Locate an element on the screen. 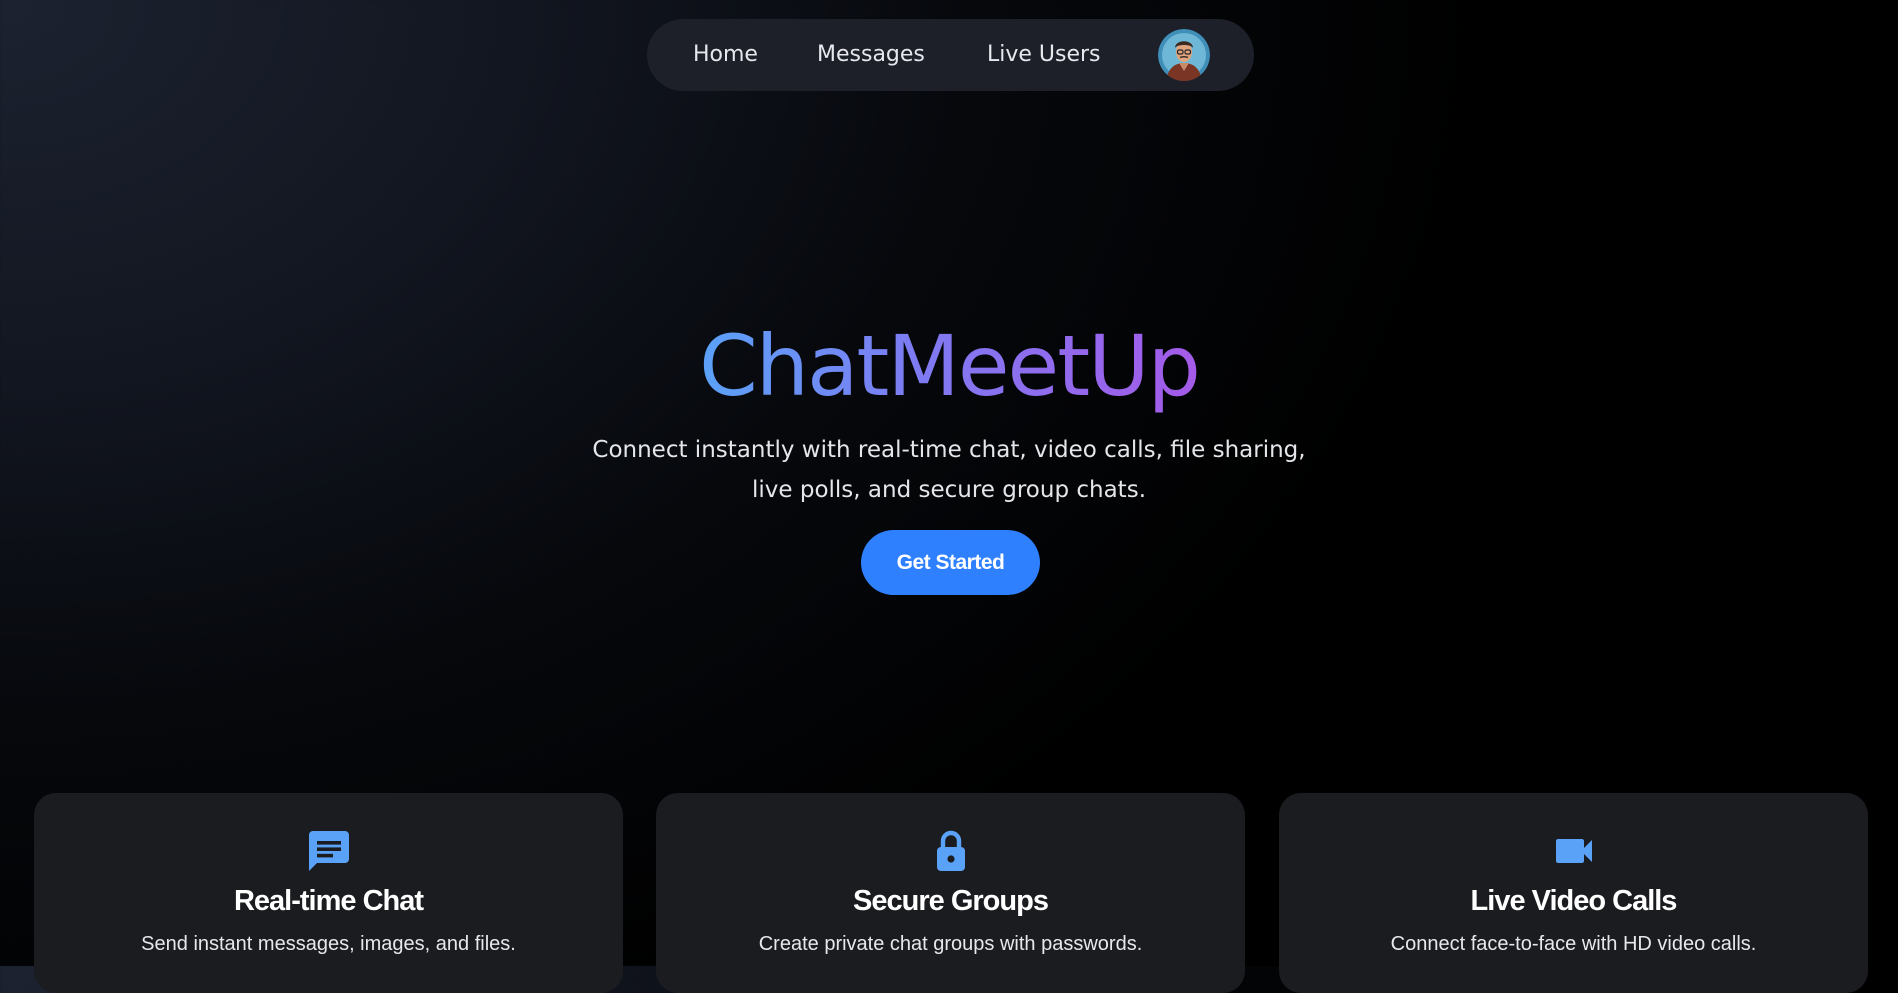  nav-link-home: Home is located at coordinates (725, 55).